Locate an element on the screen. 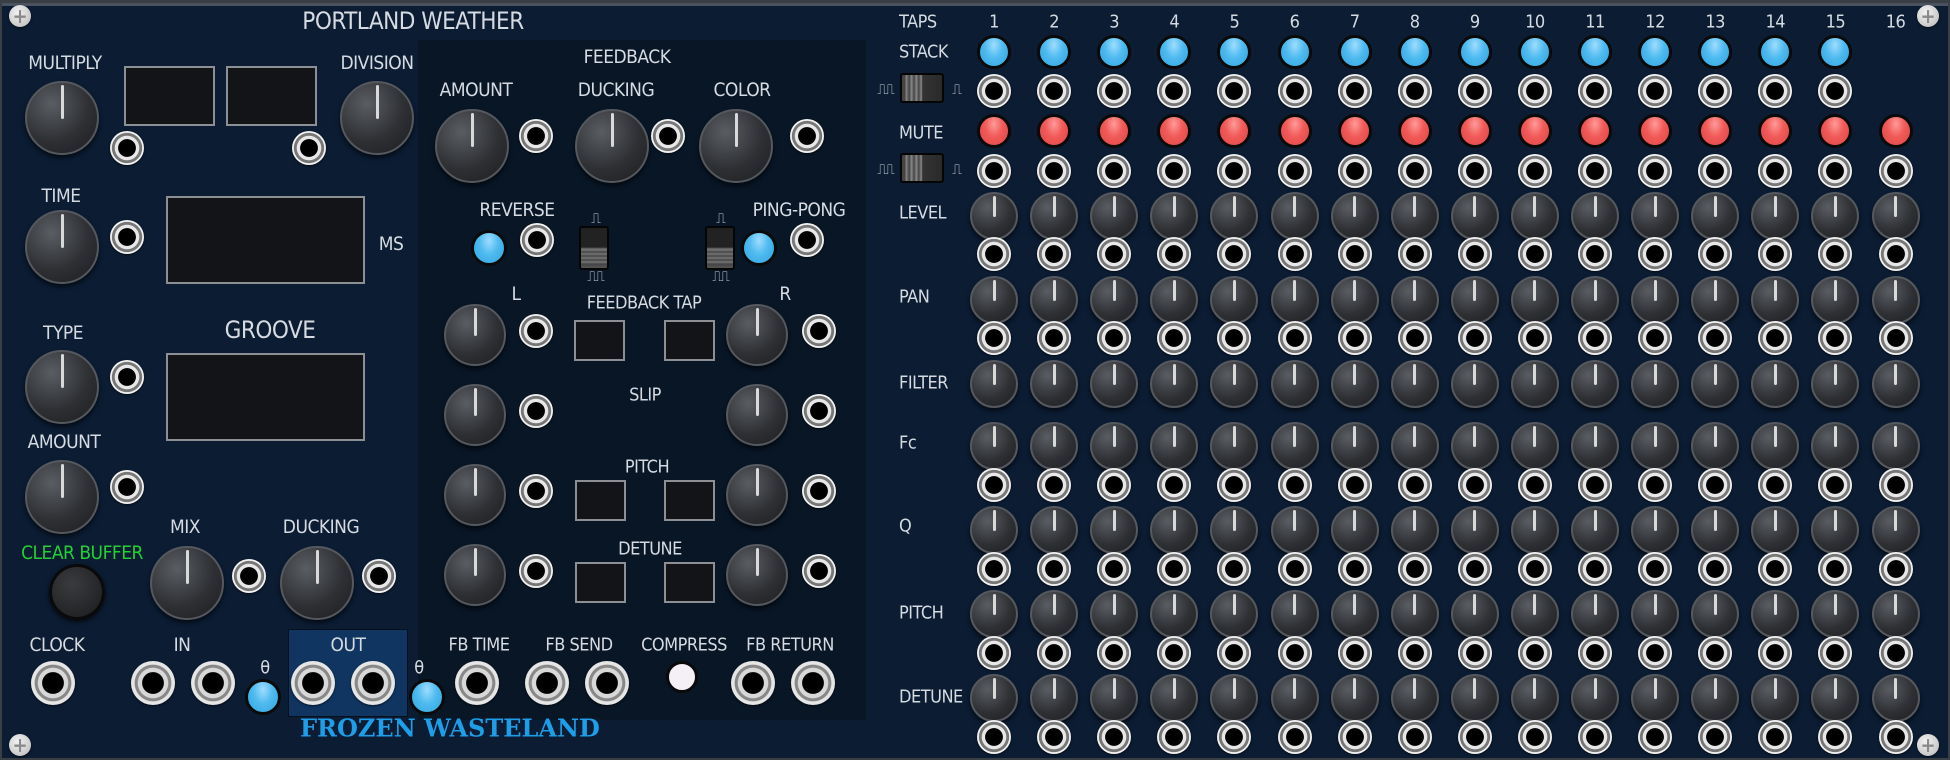 This screenshot has width=1950, height=760. mix-cv-jack is located at coordinates (249, 576).